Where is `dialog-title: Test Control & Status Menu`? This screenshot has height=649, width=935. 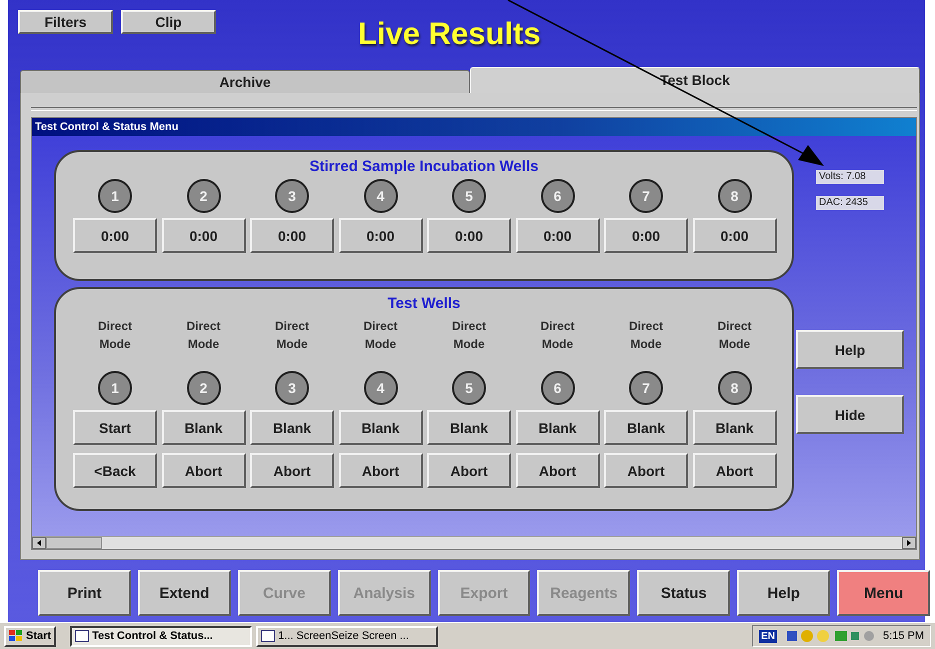
dialog-title: Test Control & Status Menu is located at coordinates (474, 127).